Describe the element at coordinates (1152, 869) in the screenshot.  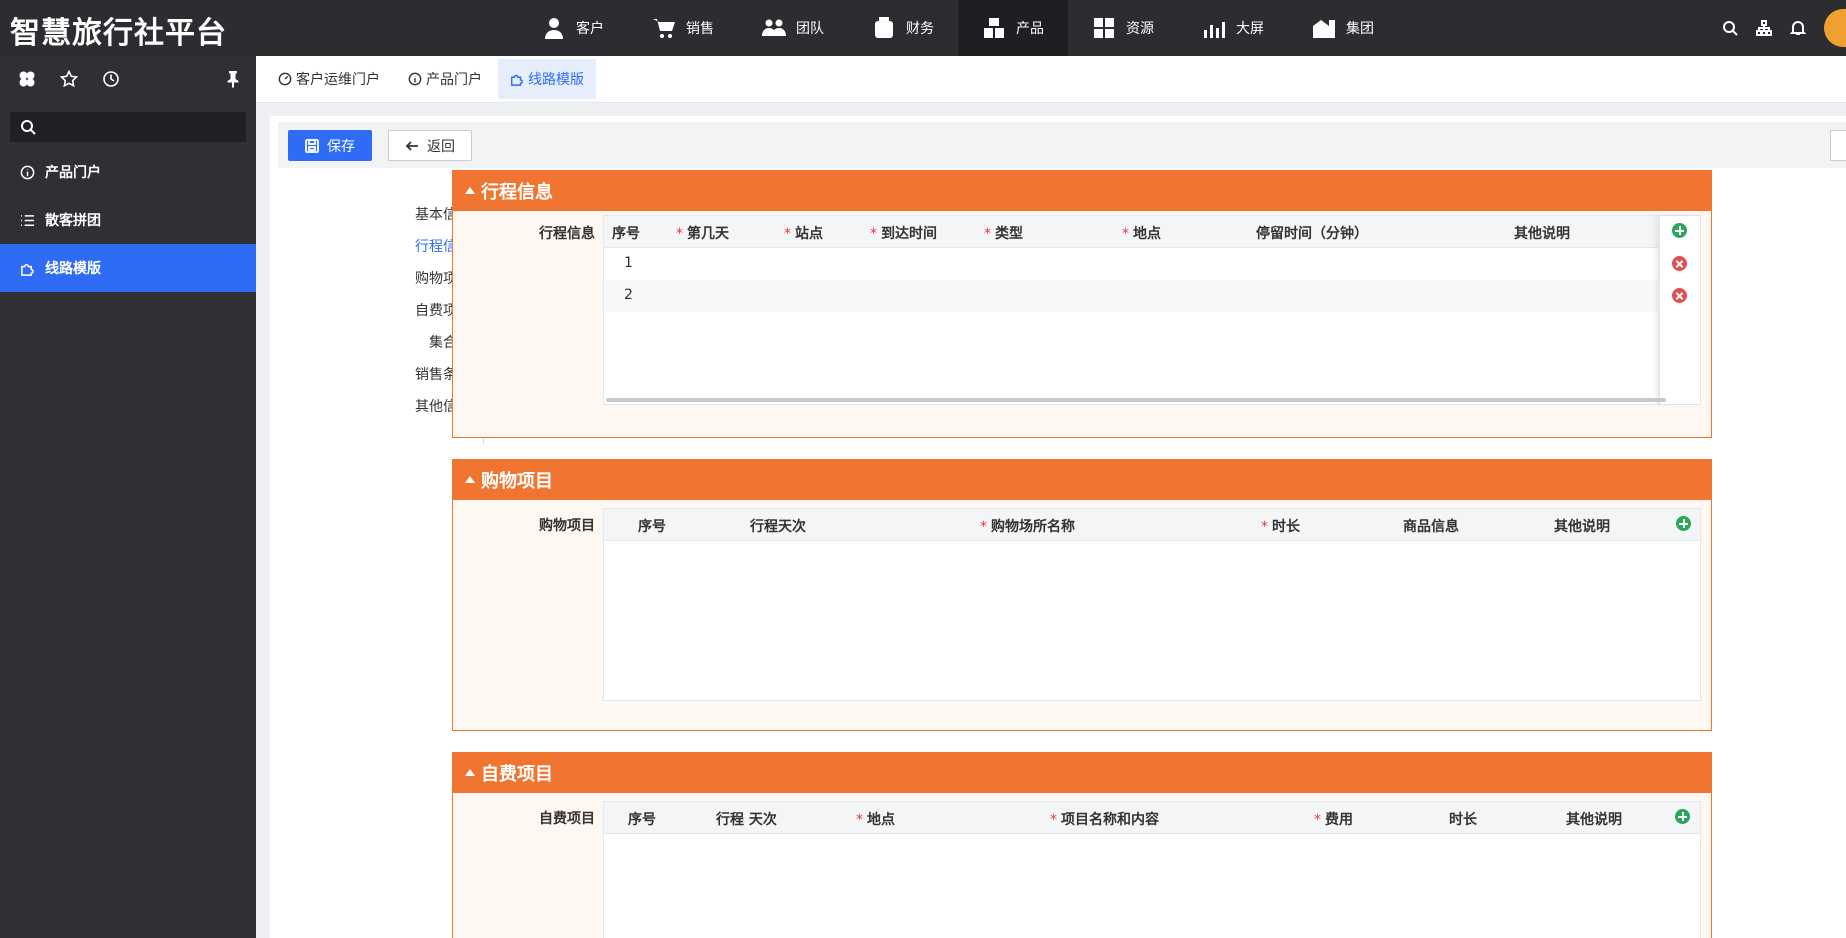
I see `optional-grid: 序号 行程 天次 * 地点 * 项目名称和内容 * 费用 时长 其他说明` at that location.